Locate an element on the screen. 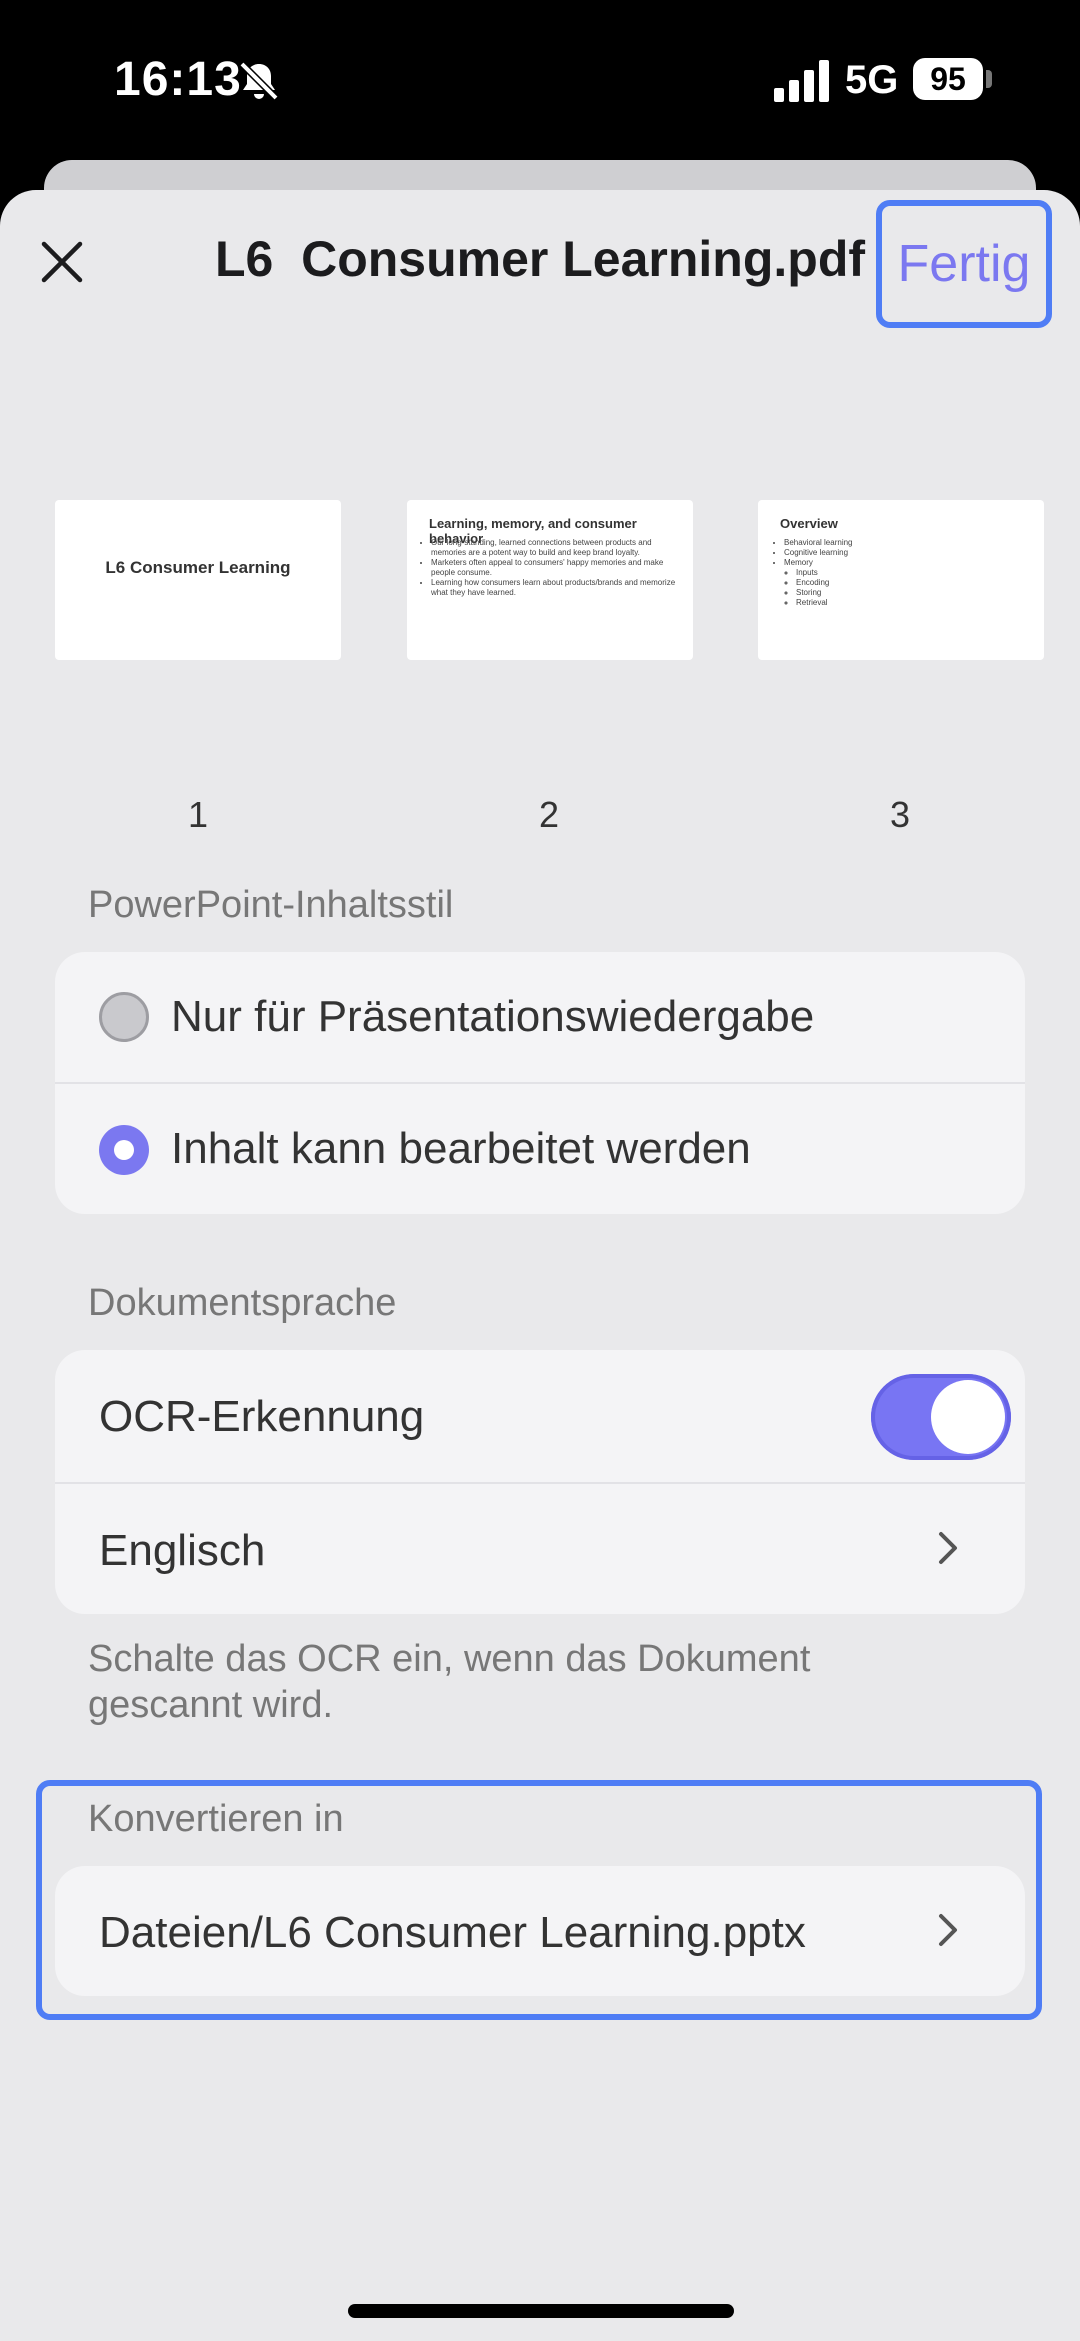  radio-selected is located at coordinates (124, 1150).